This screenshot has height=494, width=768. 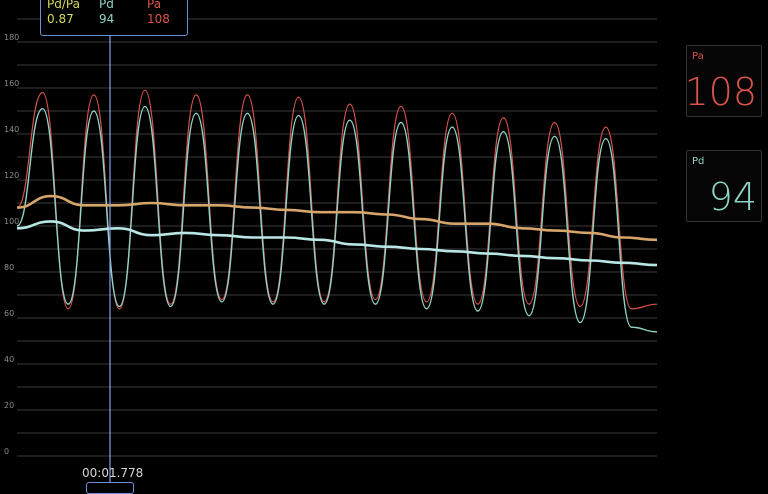 What do you see at coordinates (6, 451) in the screenshot?
I see `y-tick-label: 0` at bounding box center [6, 451].